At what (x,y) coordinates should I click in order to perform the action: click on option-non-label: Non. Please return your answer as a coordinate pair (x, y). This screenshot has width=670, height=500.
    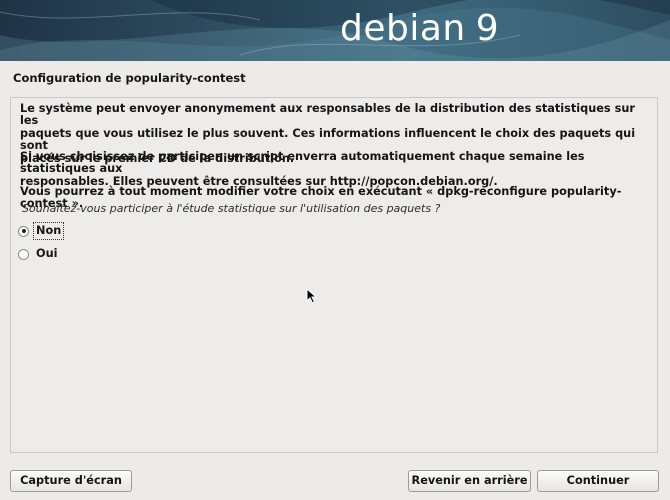
    Looking at the image, I should click on (48, 231).